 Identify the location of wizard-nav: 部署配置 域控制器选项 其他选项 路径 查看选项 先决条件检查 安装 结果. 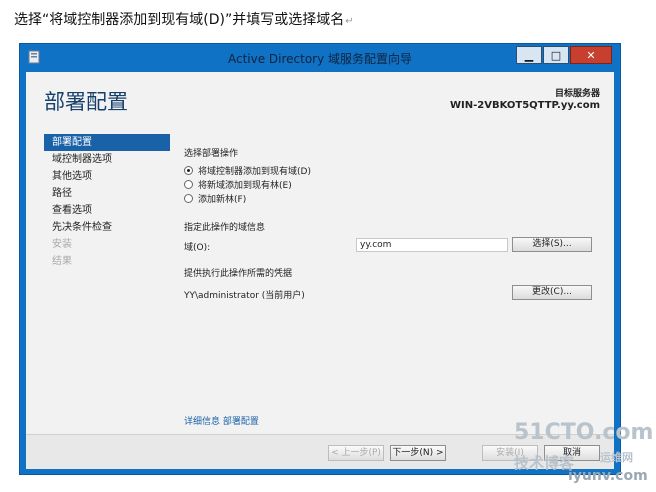
(107, 202).